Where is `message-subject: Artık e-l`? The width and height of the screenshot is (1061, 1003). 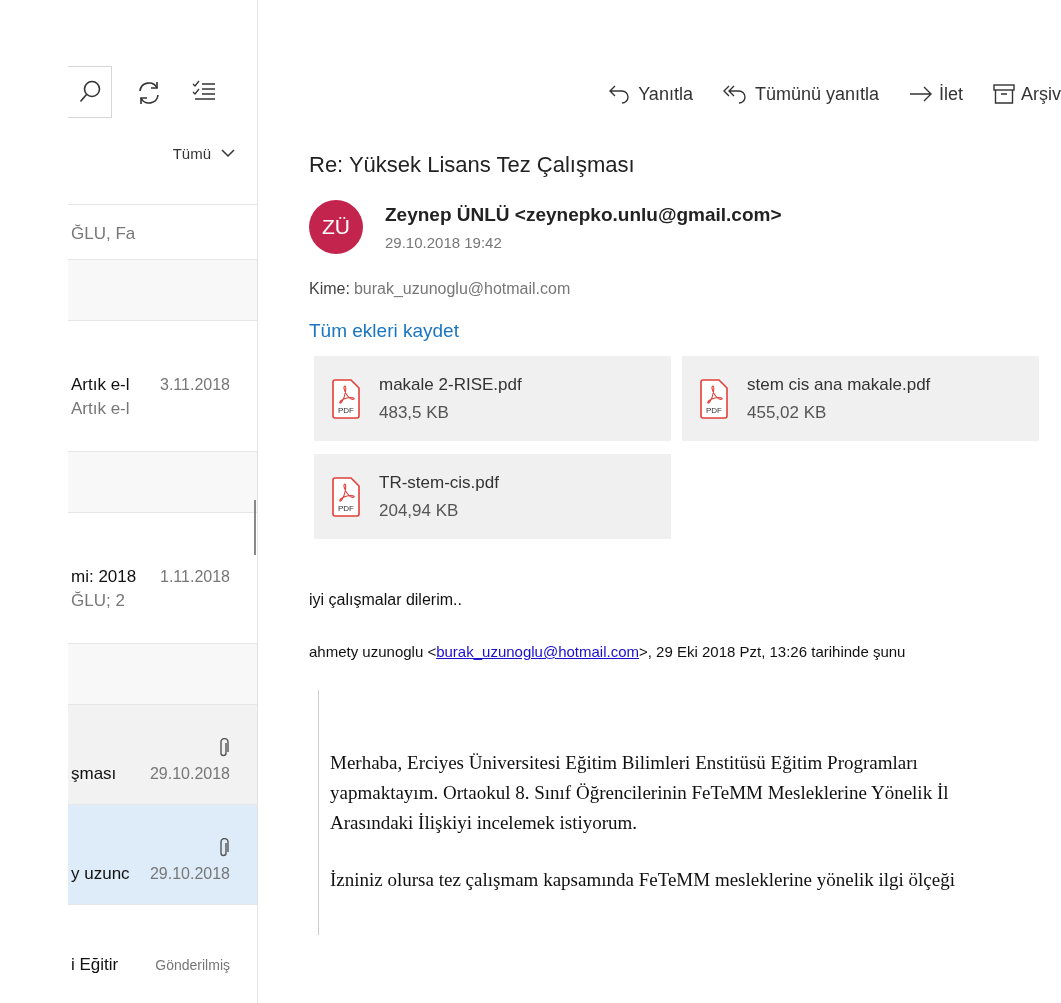
message-subject: Artık e-l is located at coordinates (100, 385).